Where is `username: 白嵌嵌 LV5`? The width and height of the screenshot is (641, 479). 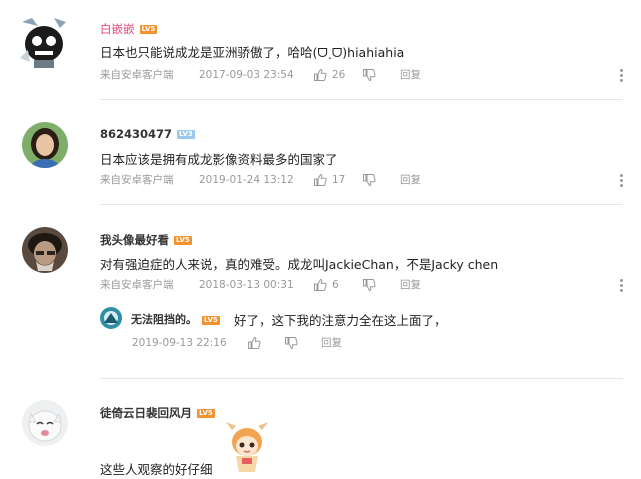 username: 白嵌嵌 LV5 is located at coordinates (129, 29).